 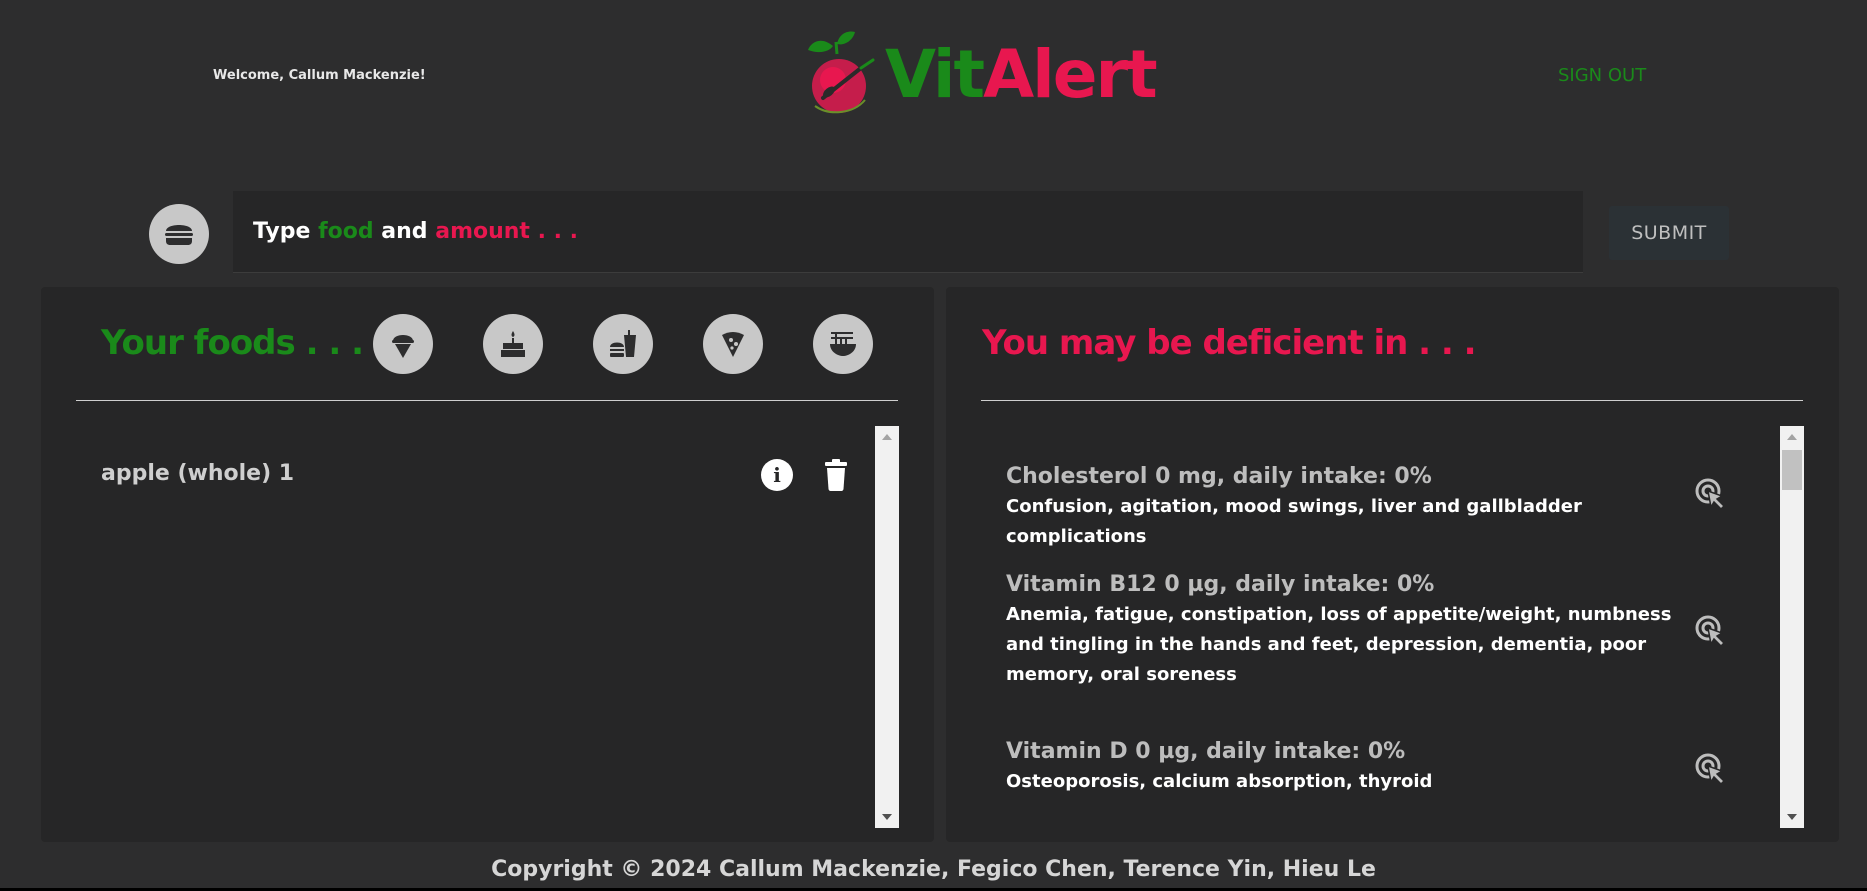 I want to click on deficiency-scrollbar, so click(x=1792, y=627).